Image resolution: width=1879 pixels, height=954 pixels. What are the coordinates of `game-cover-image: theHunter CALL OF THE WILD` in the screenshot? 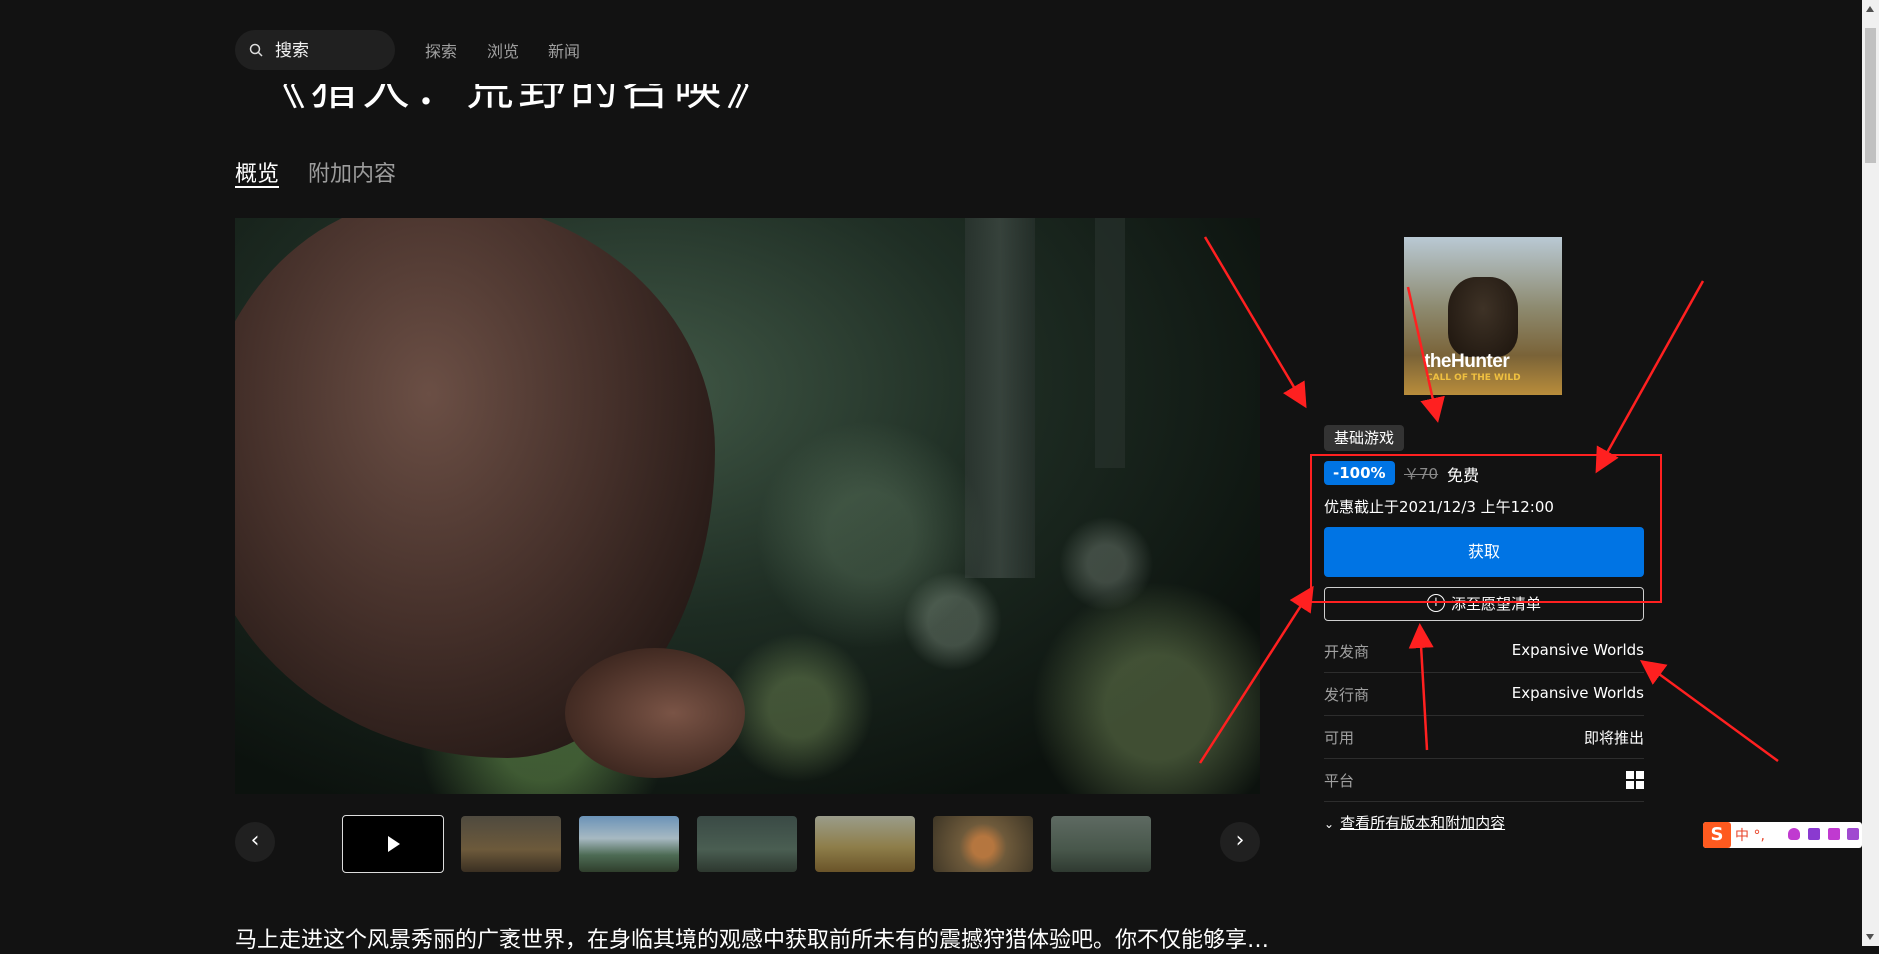 It's located at (1483, 316).